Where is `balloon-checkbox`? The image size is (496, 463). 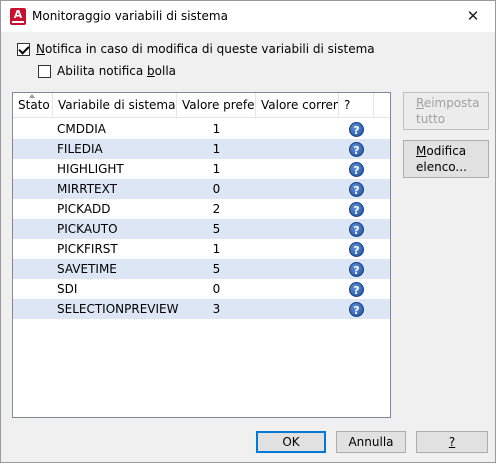 balloon-checkbox is located at coordinates (44, 71).